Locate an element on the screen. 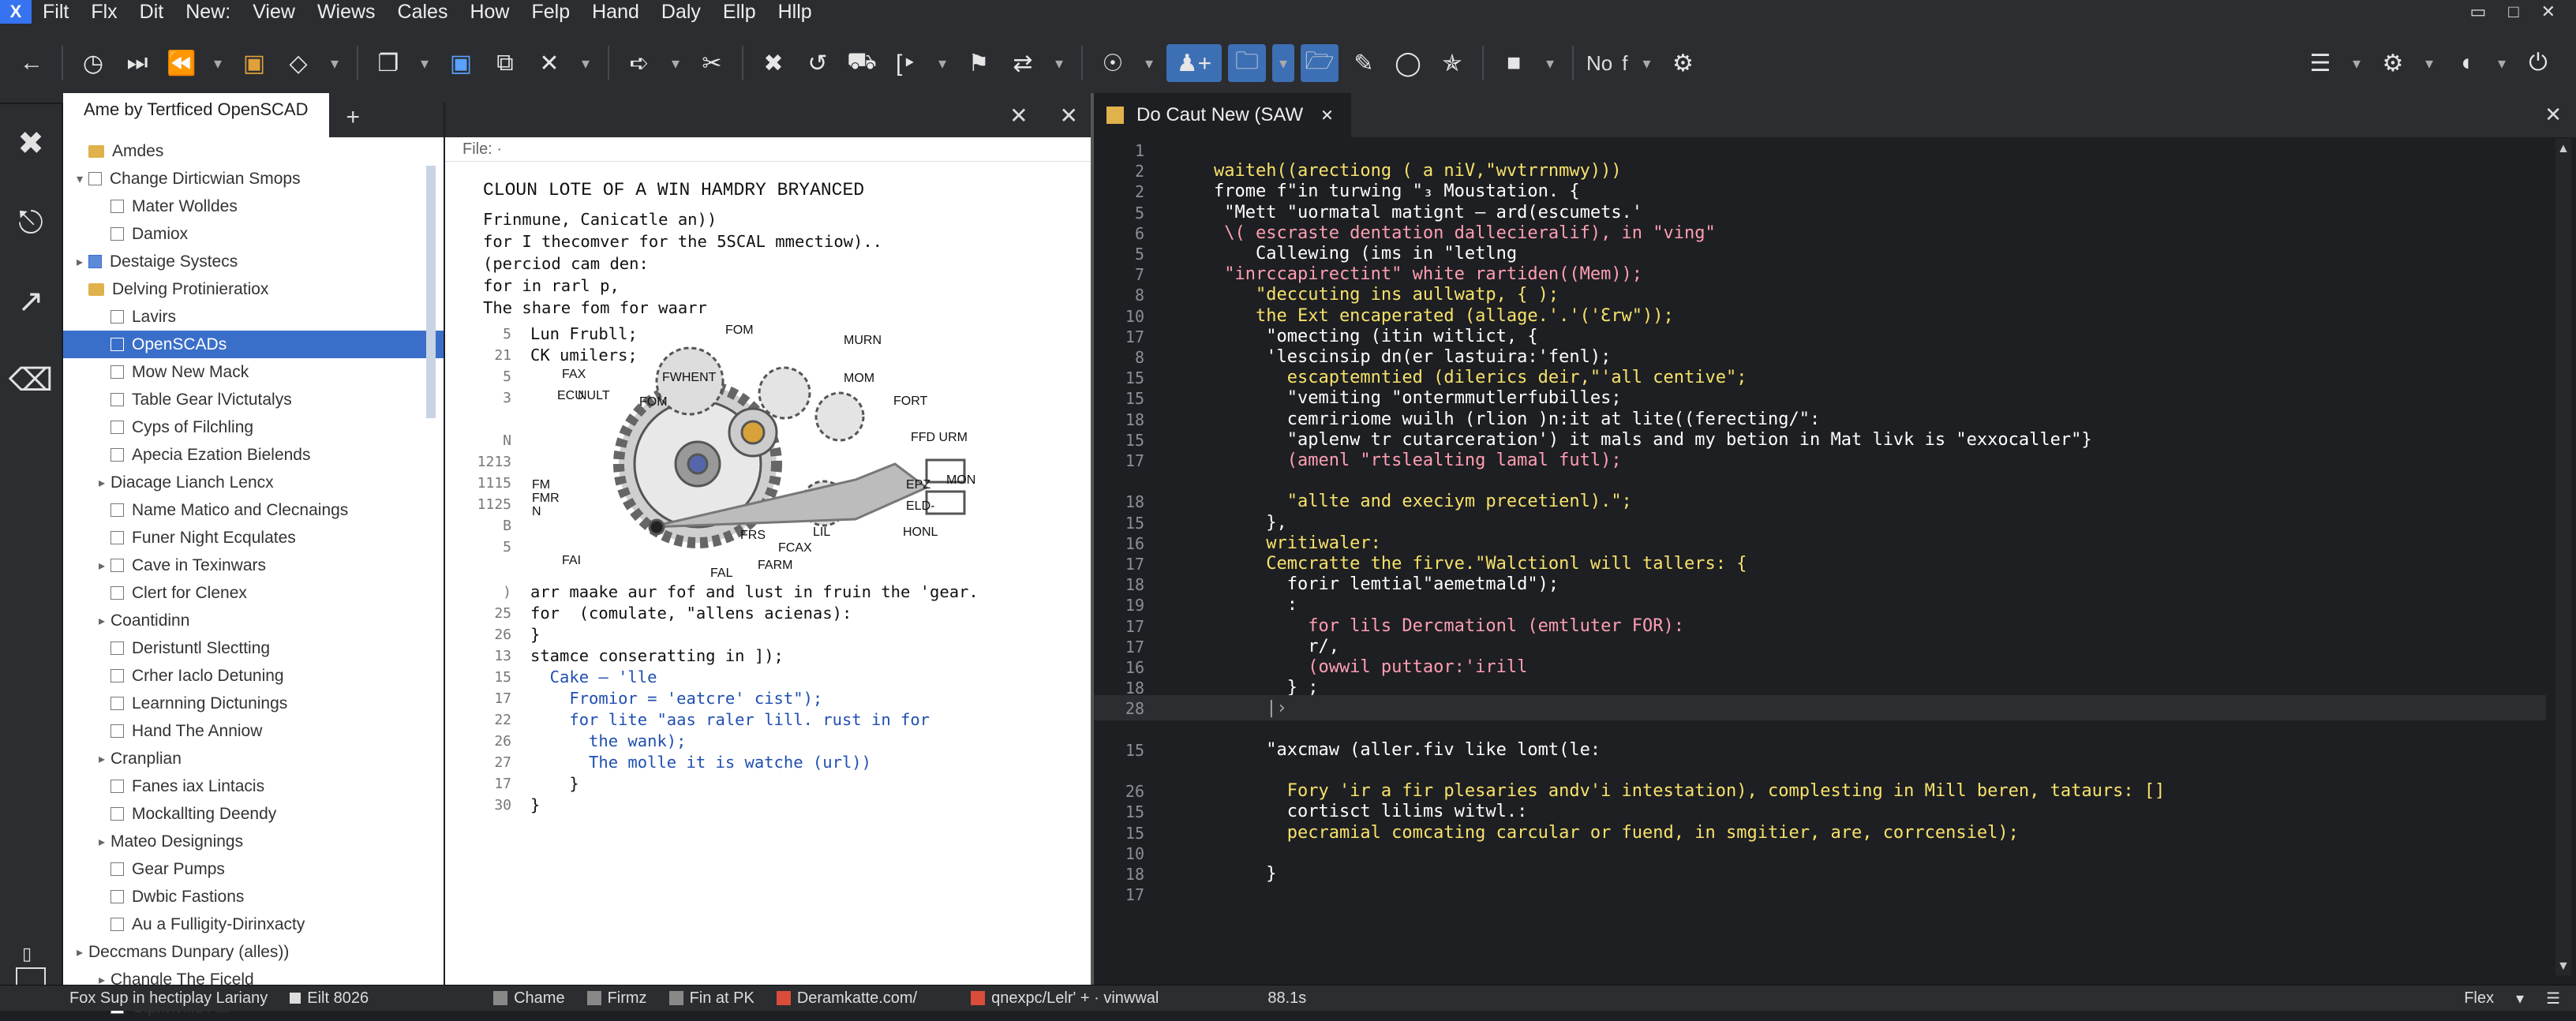  tree-item: Dwbic Fastions is located at coordinates (253, 897).